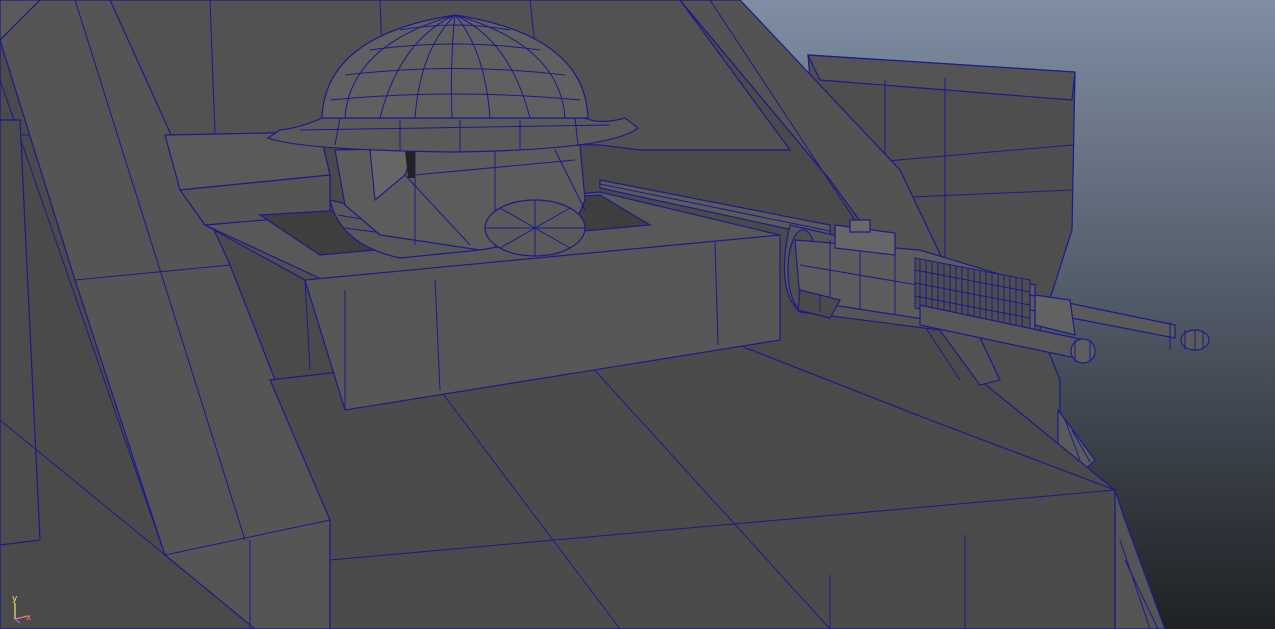 This screenshot has height=629, width=1275. What do you see at coordinates (21, 613) in the screenshot?
I see `axis-gizmo-icon` at bounding box center [21, 613].